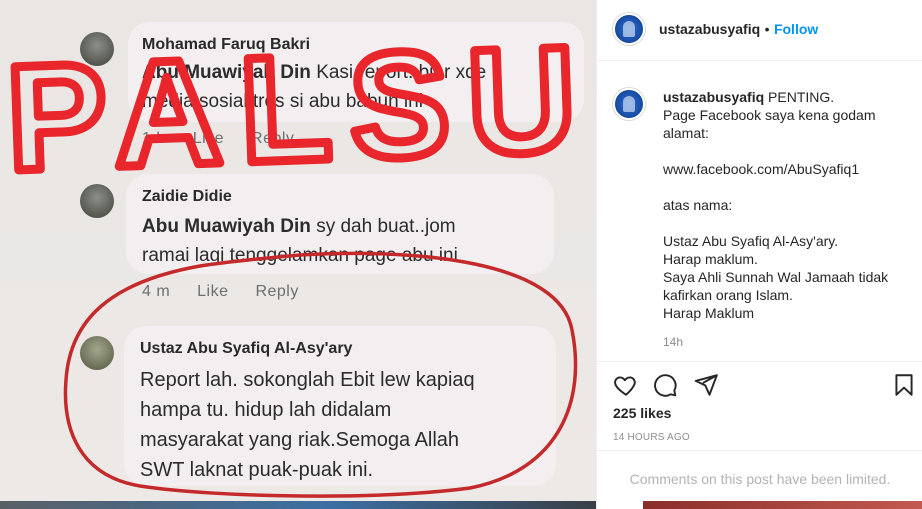 Image resolution: width=922 pixels, height=509 pixels. What do you see at coordinates (246, 348) in the screenshot?
I see `commenter-name: Ustaz Abu Syafiq Al-Asy'ary` at bounding box center [246, 348].